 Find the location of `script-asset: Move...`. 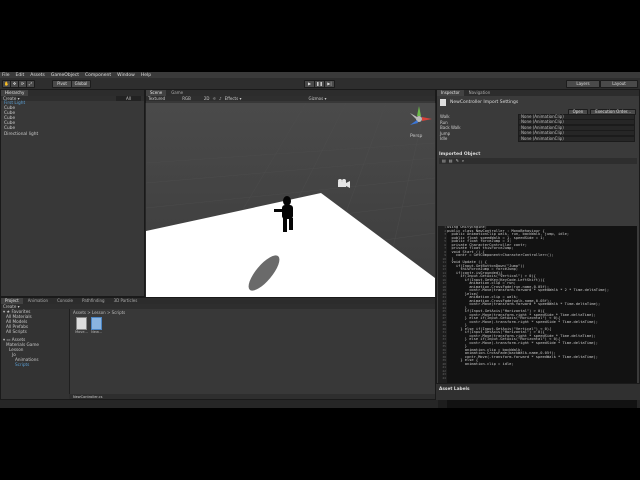

script-asset: Move... is located at coordinates (81, 325).